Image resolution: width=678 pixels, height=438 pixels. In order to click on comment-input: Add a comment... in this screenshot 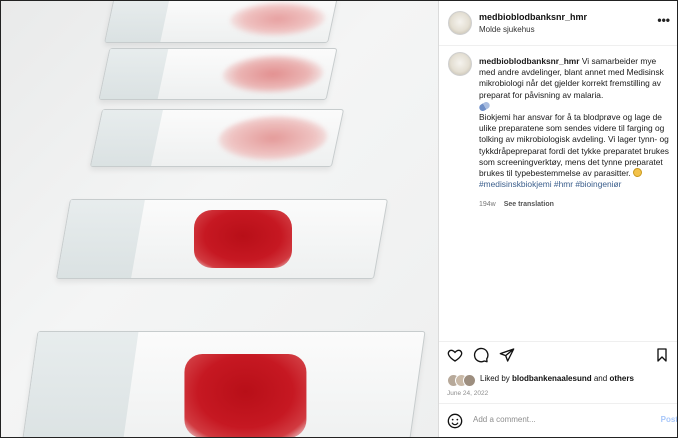, I will do `click(504, 419)`.